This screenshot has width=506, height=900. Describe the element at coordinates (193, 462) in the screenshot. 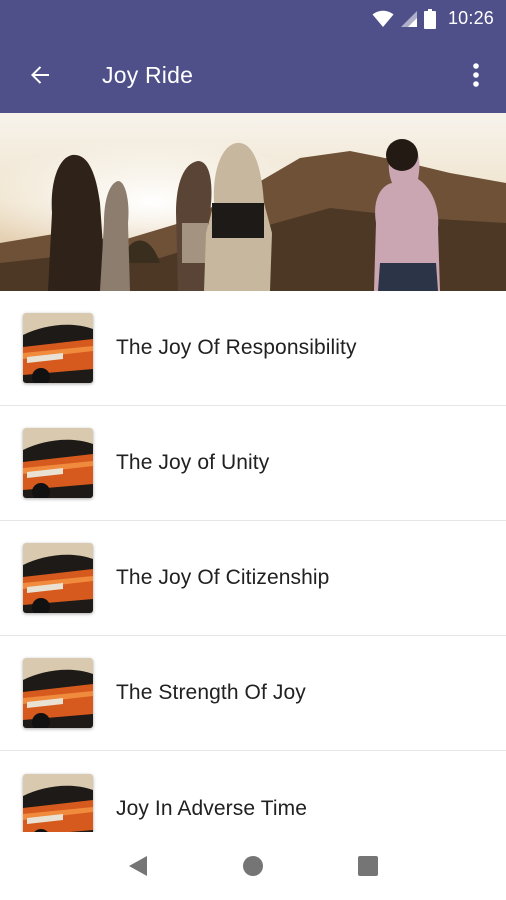

I see `episode-title: The Joy of Unity` at that location.